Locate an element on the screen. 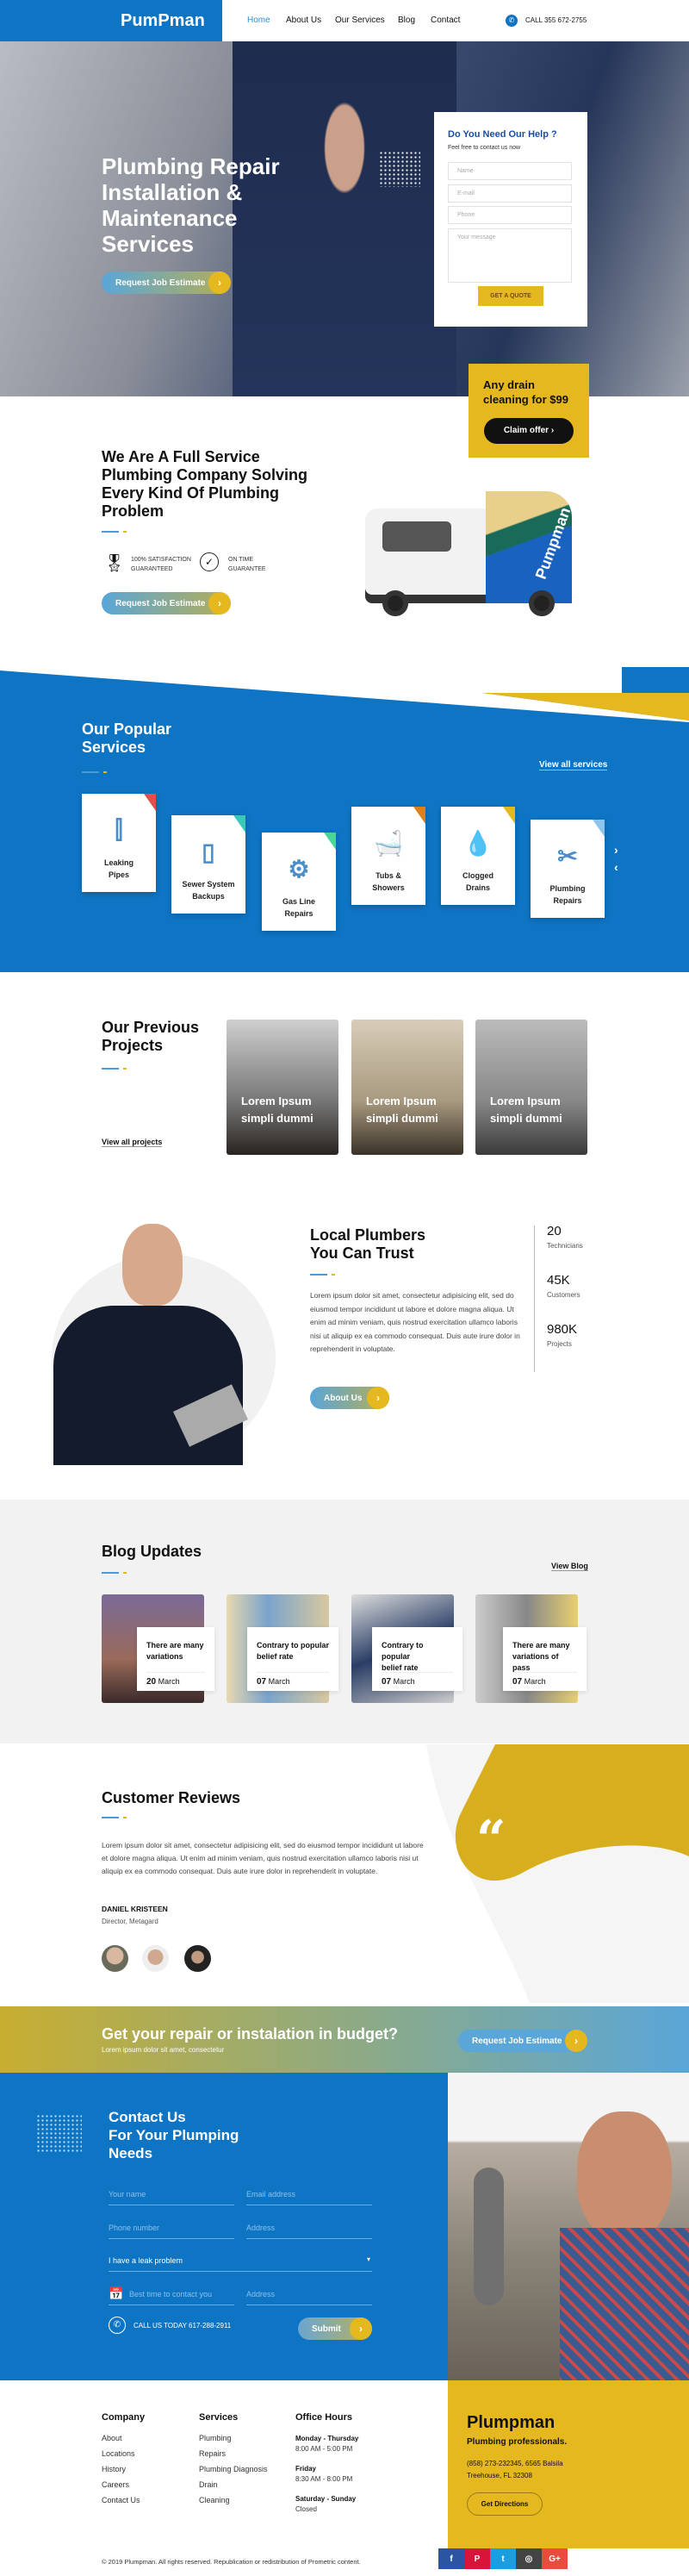  service-card: ⫿ Leaking Pipes is located at coordinates (119, 843).